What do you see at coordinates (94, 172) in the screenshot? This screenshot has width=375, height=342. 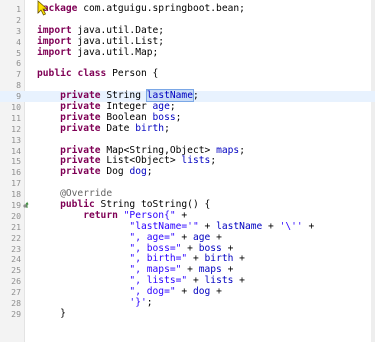 I see `code-text: private Dog dog;` at bounding box center [94, 172].